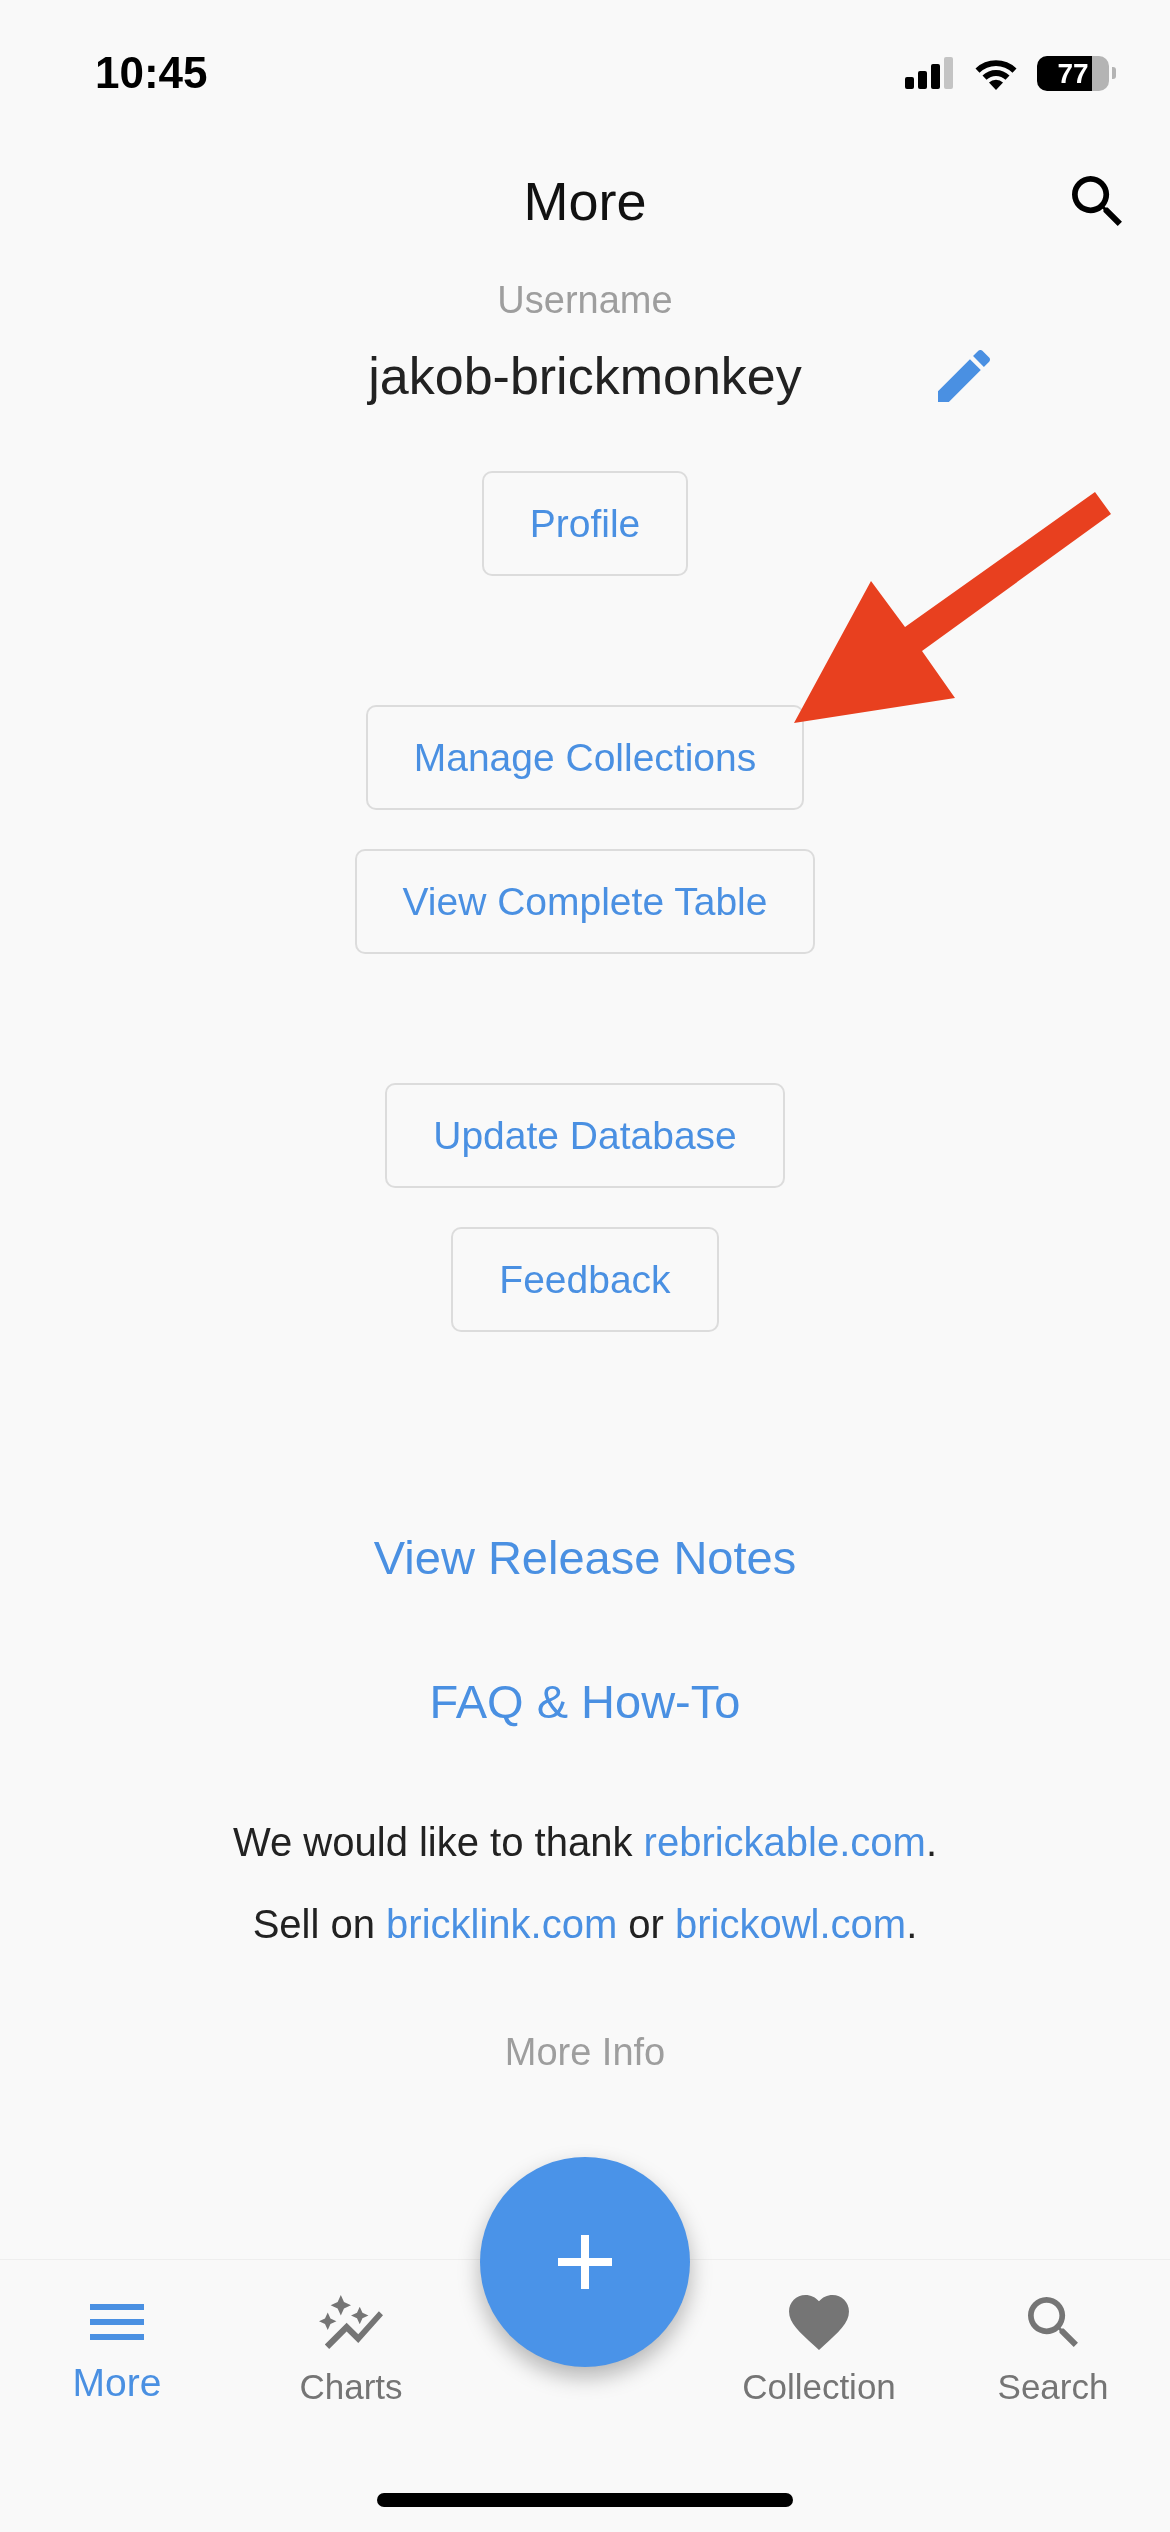 Image resolution: width=1170 pixels, height=2532 pixels. What do you see at coordinates (819, 2322) in the screenshot?
I see `heart-icon` at bounding box center [819, 2322].